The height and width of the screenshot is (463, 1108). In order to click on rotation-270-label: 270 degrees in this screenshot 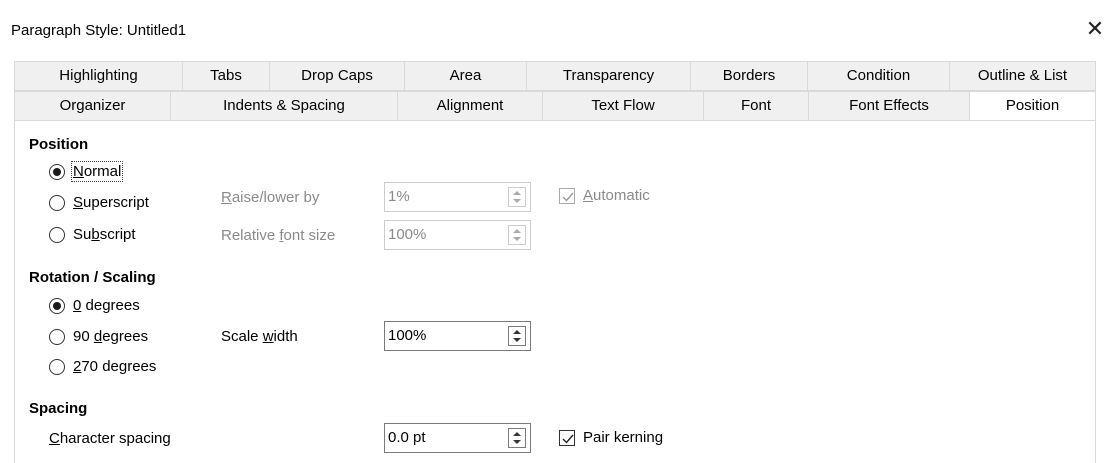, I will do `click(115, 366)`.